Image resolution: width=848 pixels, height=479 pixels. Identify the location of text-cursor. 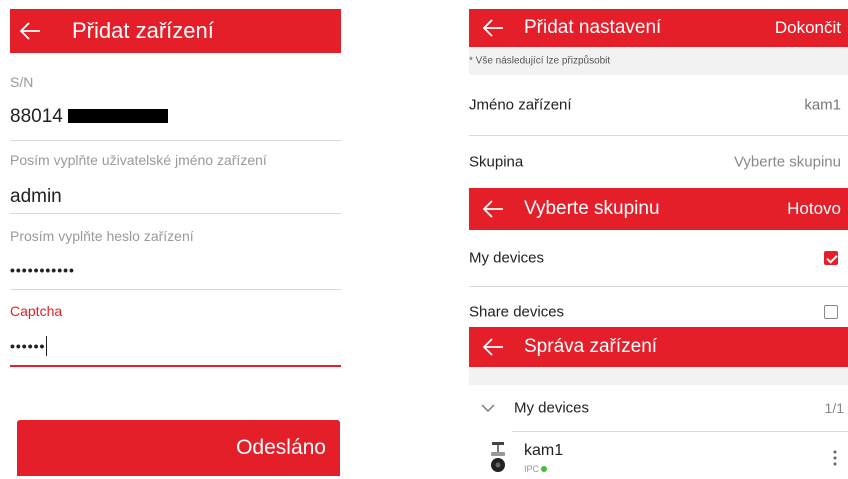
(47, 346).